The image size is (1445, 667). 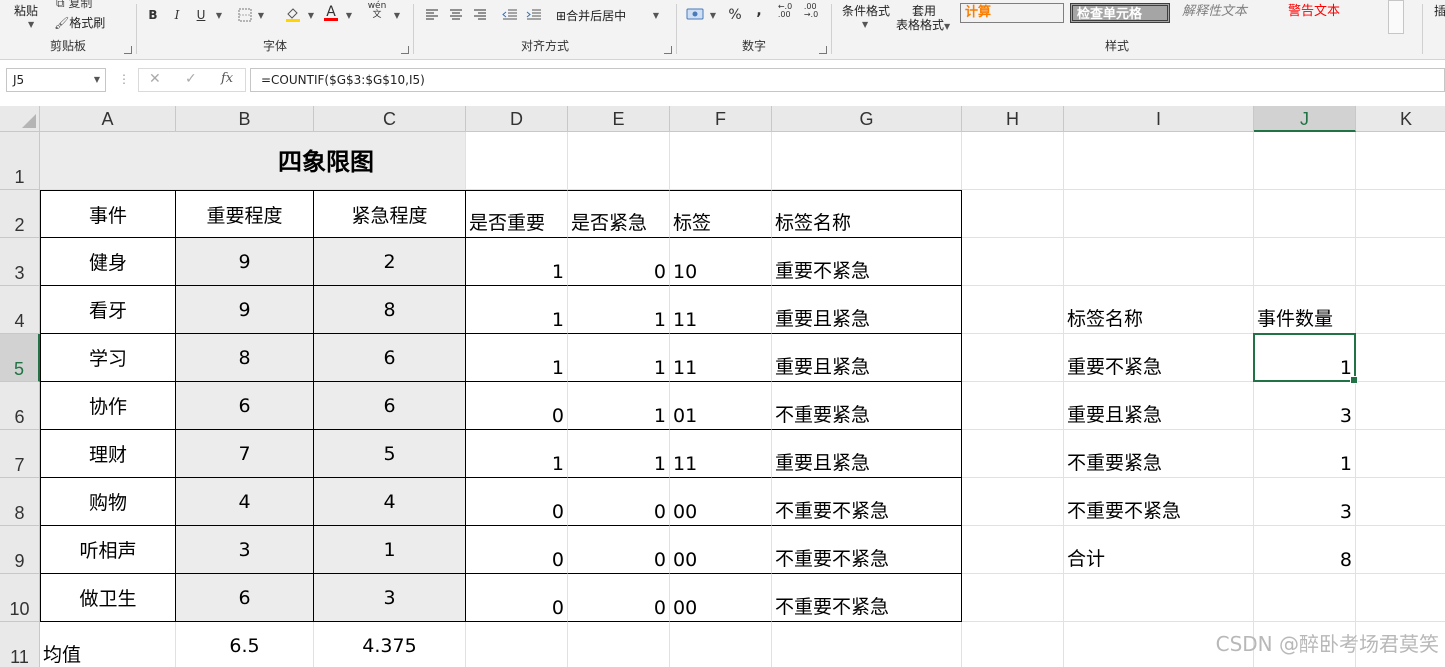 What do you see at coordinates (619, 119) in the screenshot?
I see `column-header-e: E` at bounding box center [619, 119].